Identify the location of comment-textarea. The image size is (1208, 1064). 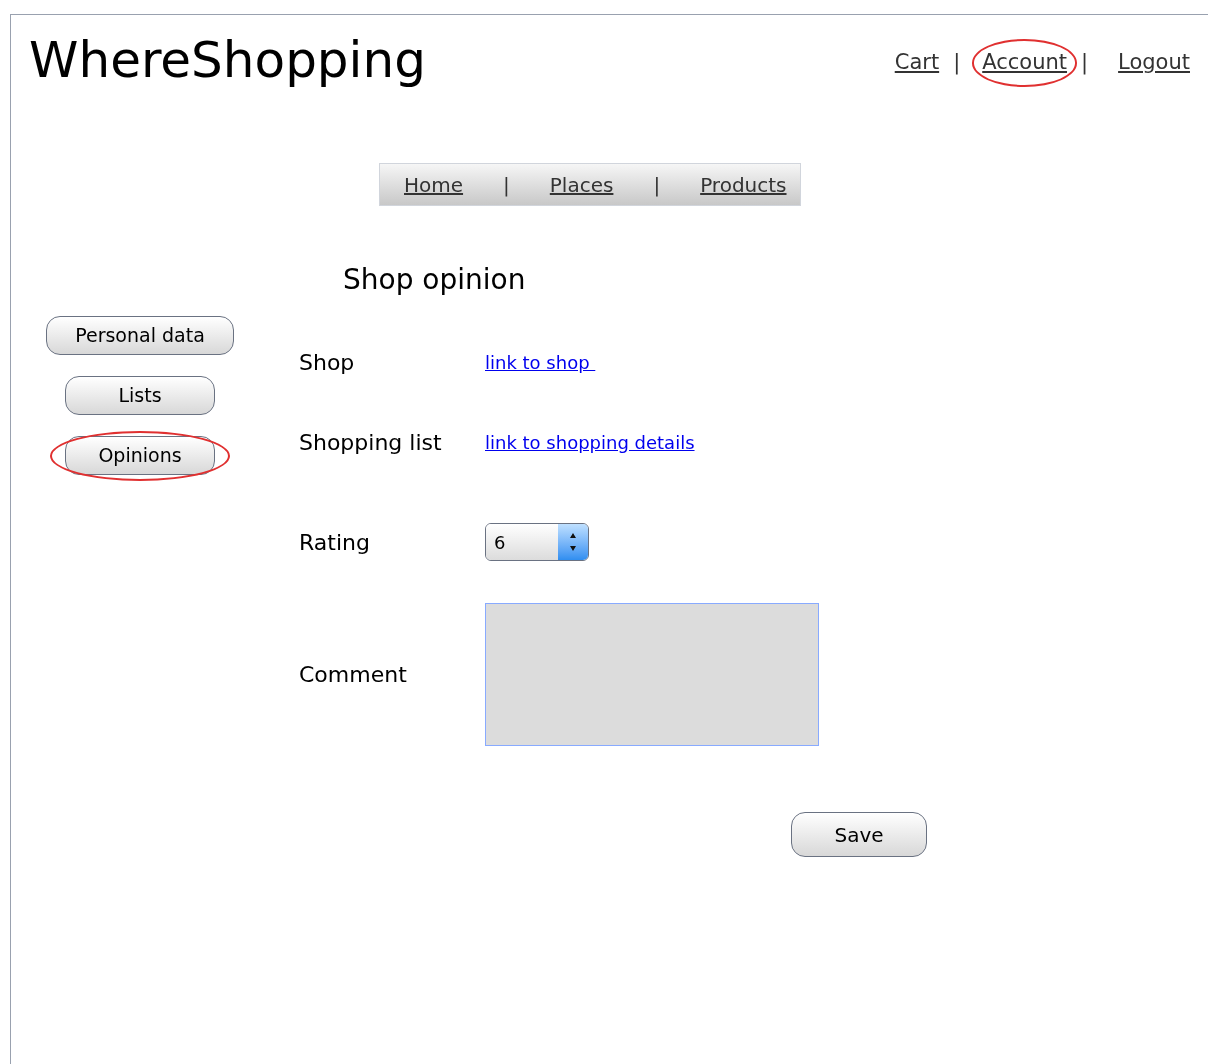
(652, 674).